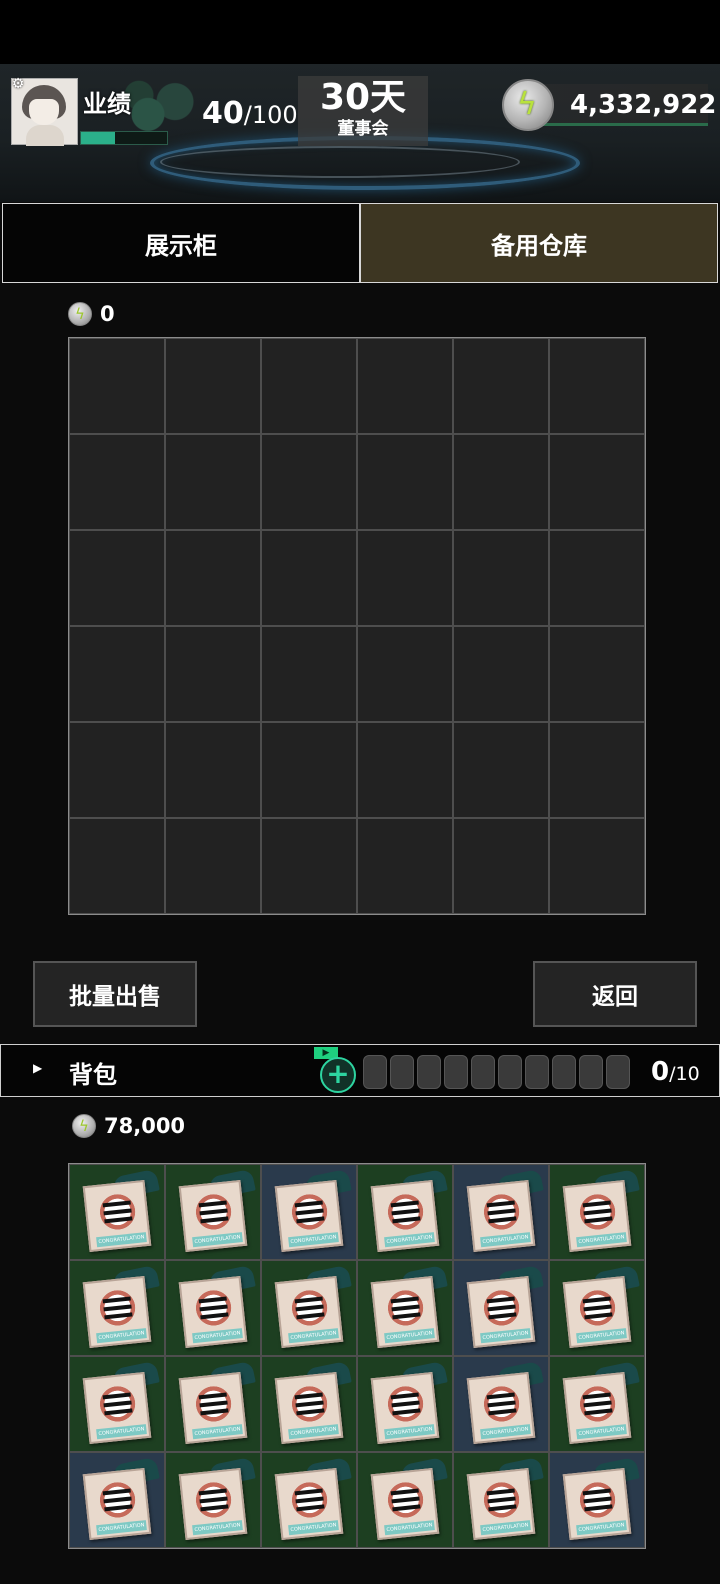 This screenshot has height=1584, width=720. Describe the element at coordinates (360, 32) in the screenshot. I see `status-bar` at that location.